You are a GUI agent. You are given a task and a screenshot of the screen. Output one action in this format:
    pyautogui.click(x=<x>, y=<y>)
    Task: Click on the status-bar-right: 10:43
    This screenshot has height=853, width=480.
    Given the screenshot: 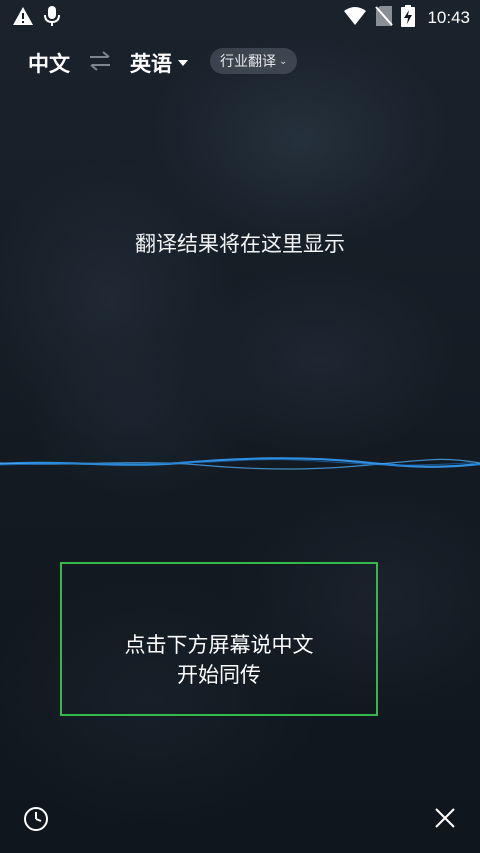 What is the action you would take?
    pyautogui.click(x=406, y=18)
    